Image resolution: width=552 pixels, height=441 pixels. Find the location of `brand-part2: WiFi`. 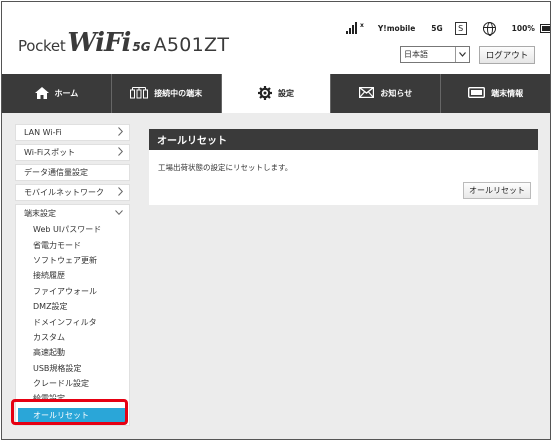

brand-part2: WiFi is located at coordinates (99, 43).